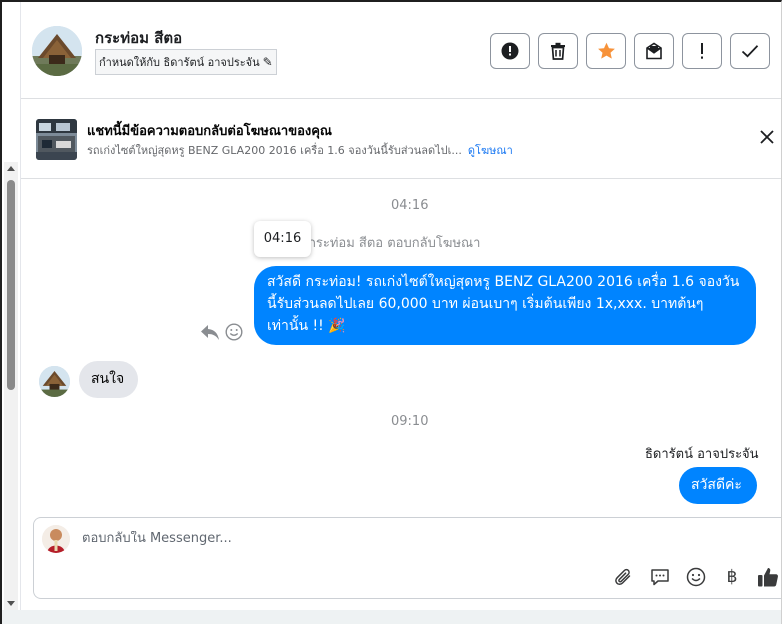  I want to click on scroll-down-arrow-icon, so click(11, 603).